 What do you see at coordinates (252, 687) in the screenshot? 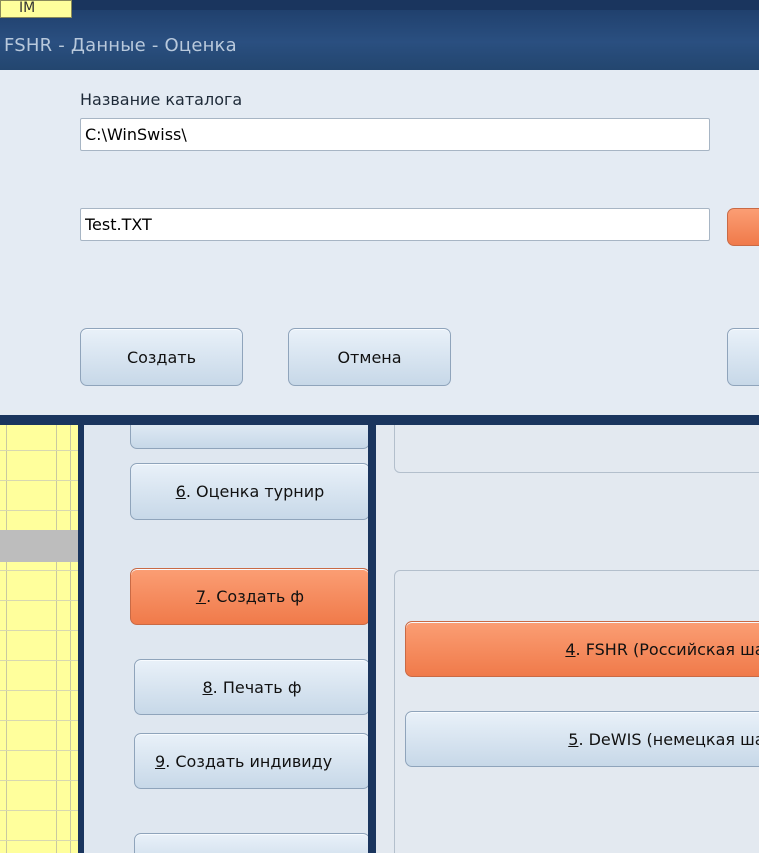
I see `menu-button-8-print: 8. Печать ф` at bounding box center [252, 687].